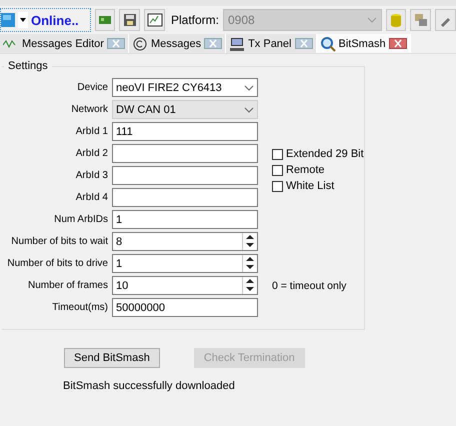 The height and width of the screenshot is (426, 456). I want to click on checkbox: Remote, so click(318, 170).